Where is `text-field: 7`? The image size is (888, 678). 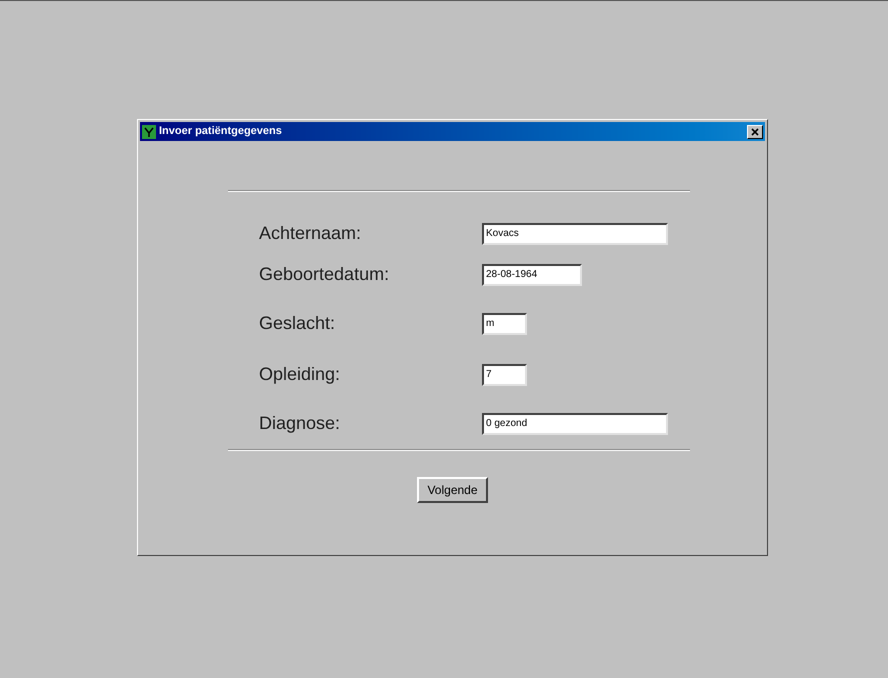
text-field: 7 is located at coordinates (504, 375).